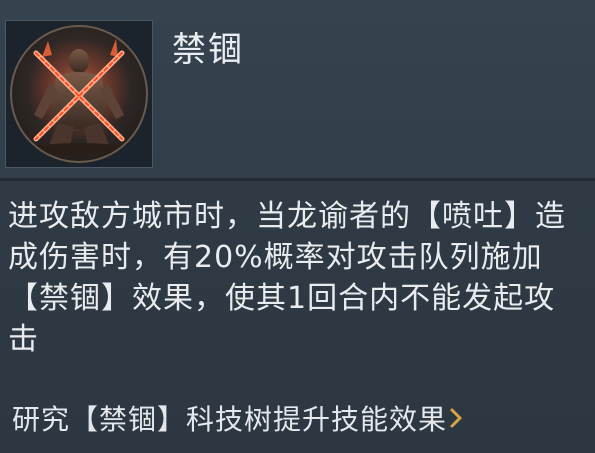 Image resolution: width=595 pixels, height=453 pixels. What do you see at coordinates (456, 418) in the screenshot?
I see `chevron-right-icon` at bounding box center [456, 418].